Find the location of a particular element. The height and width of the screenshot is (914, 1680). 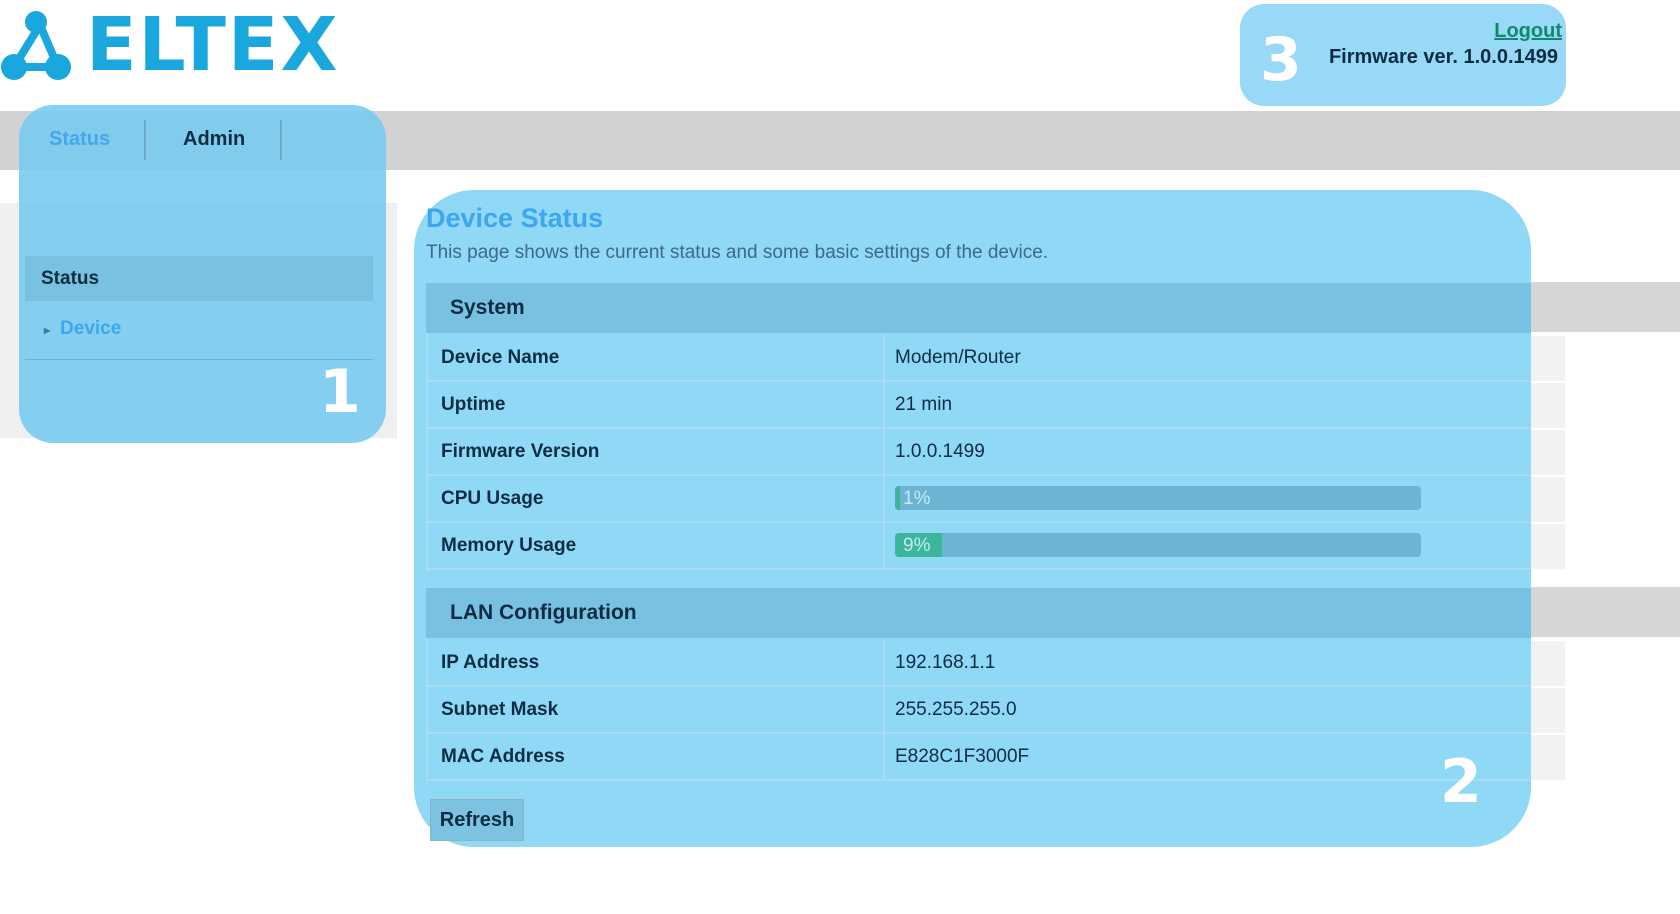

row-label: MAC Address is located at coordinates (503, 756).